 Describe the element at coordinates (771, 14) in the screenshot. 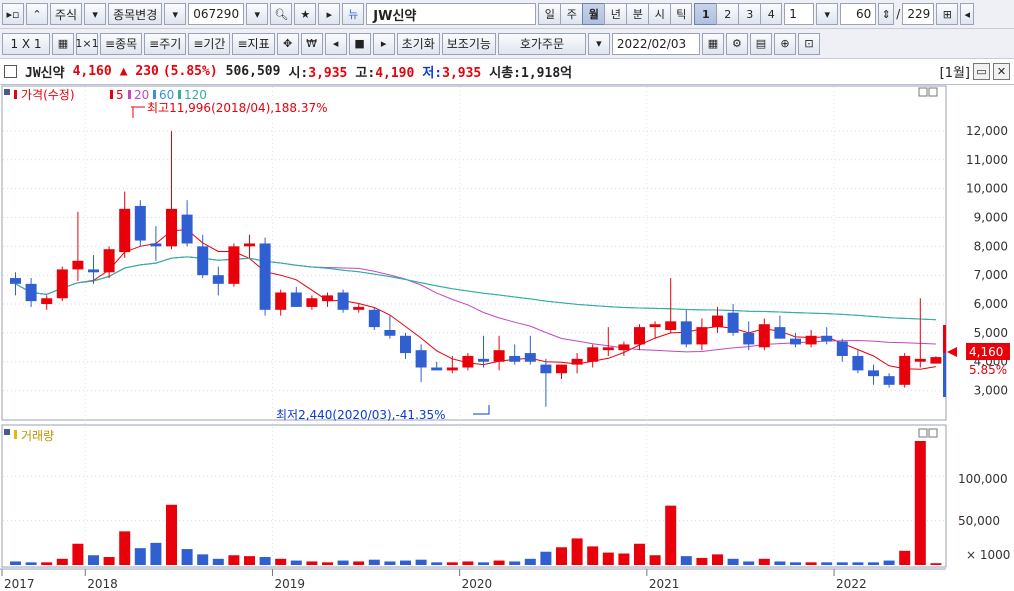

I see `interval-4: 4` at that location.